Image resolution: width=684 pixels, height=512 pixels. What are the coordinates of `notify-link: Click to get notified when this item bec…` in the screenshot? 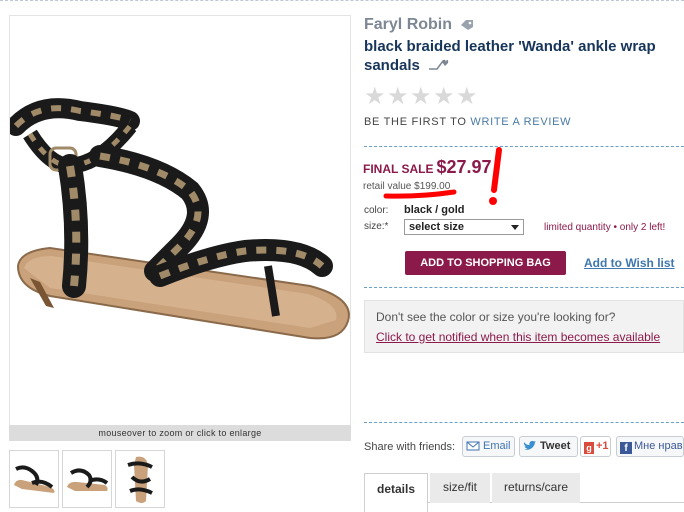 It's located at (518, 337).